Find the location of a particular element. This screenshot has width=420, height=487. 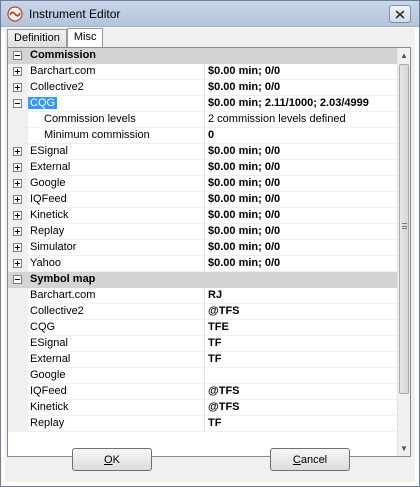

ok-button: OK is located at coordinates (112, 459).